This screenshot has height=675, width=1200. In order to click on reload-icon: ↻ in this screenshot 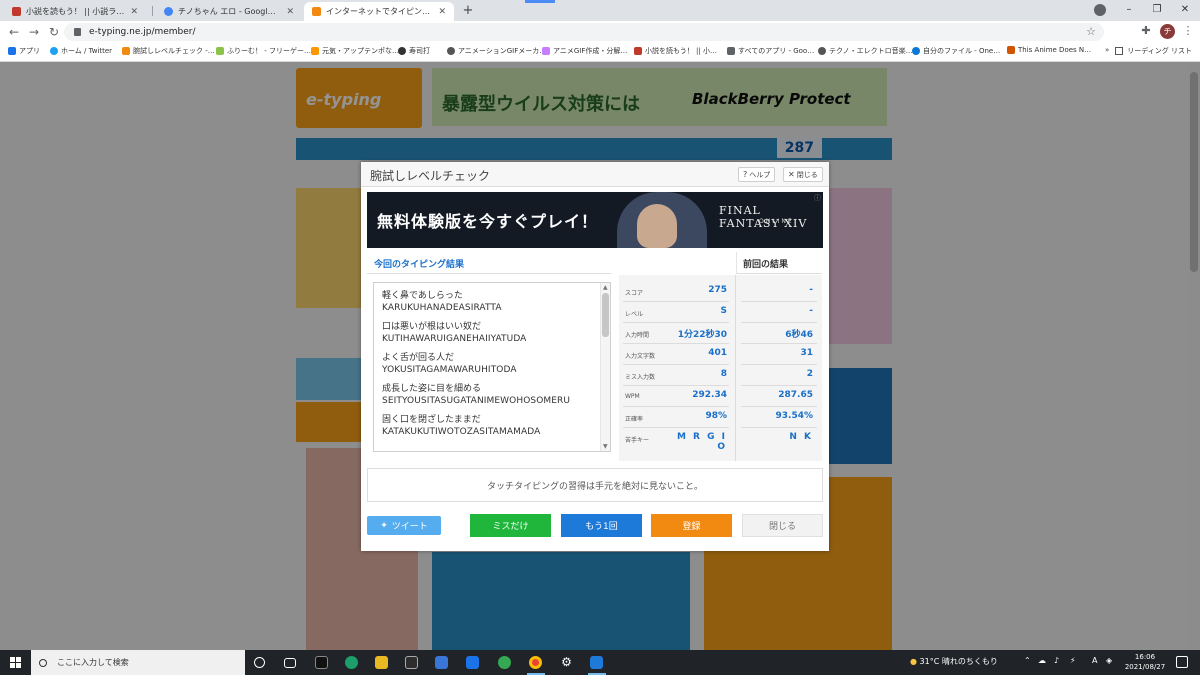, I will do `click(54, 32)`.